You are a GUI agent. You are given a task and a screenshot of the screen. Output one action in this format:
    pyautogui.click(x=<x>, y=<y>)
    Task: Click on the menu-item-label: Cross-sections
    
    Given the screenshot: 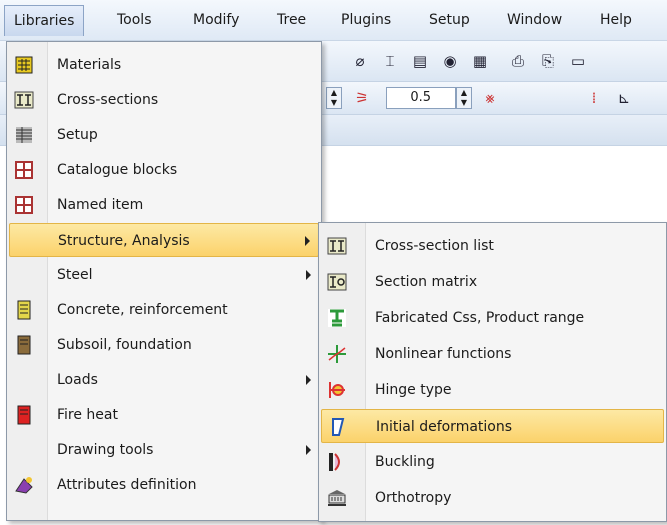 What is the action you would take?
    pyautogui.click(x=108, y=100)
    